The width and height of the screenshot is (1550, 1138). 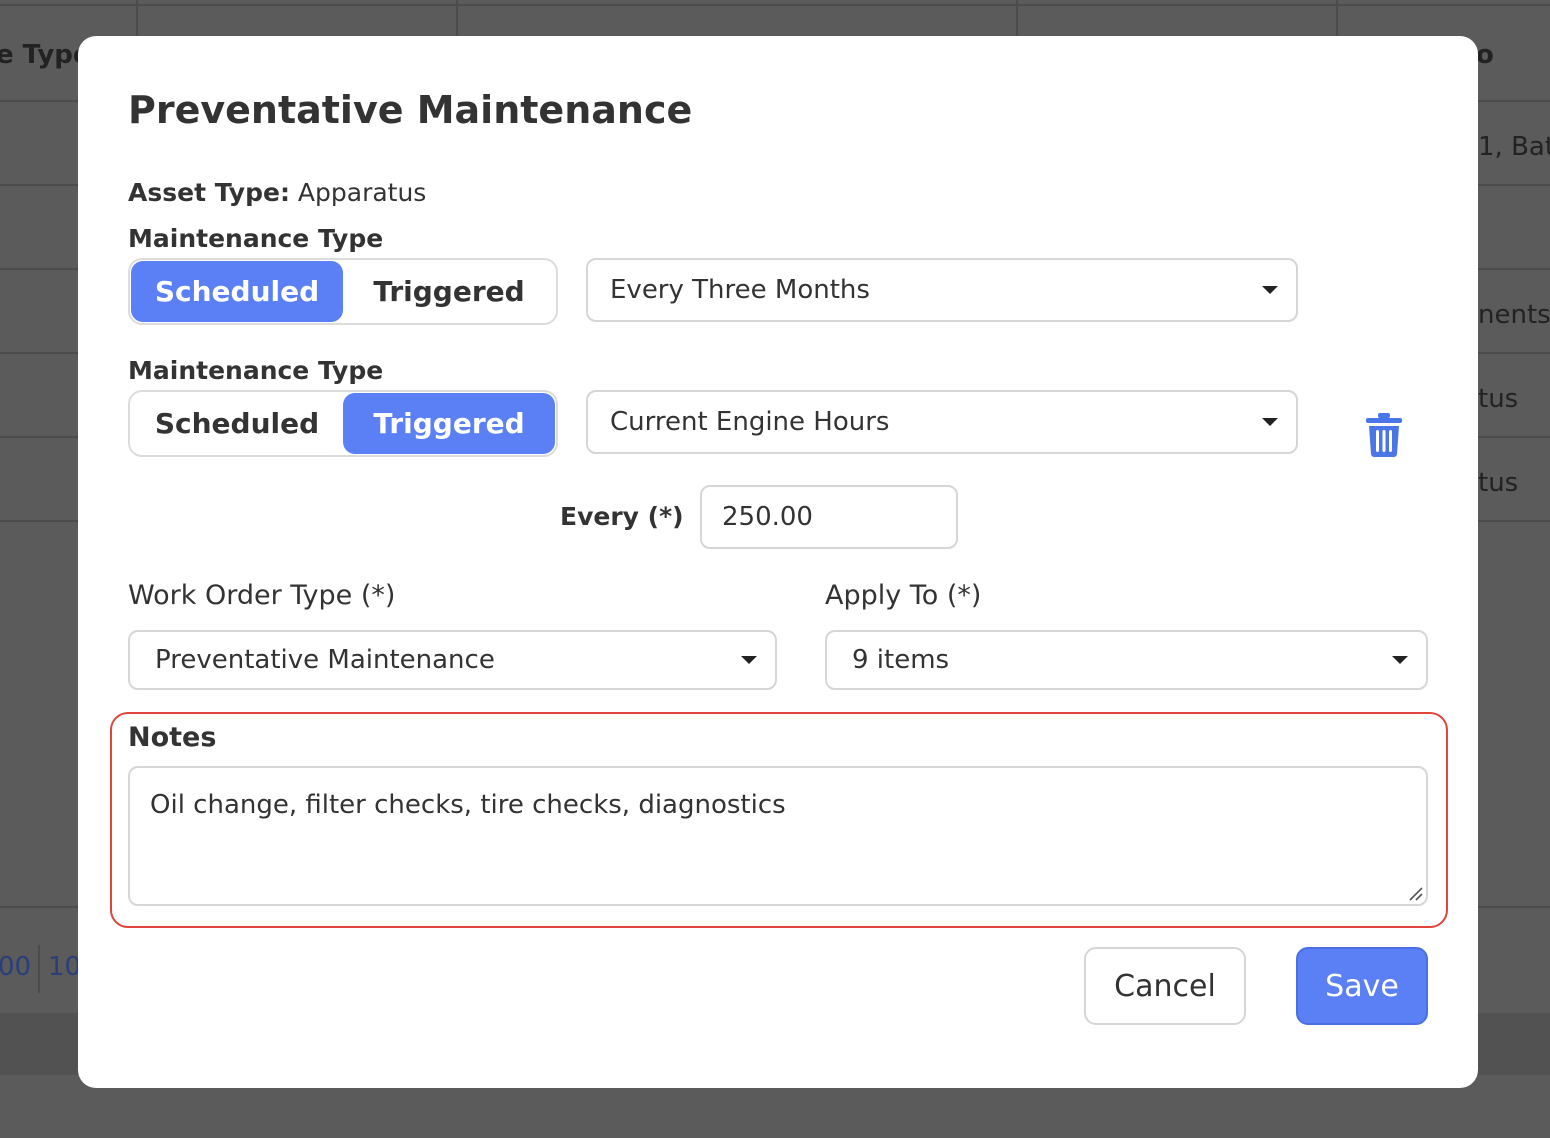 I want to click on trash-icon, so click(x=1384, y=435).